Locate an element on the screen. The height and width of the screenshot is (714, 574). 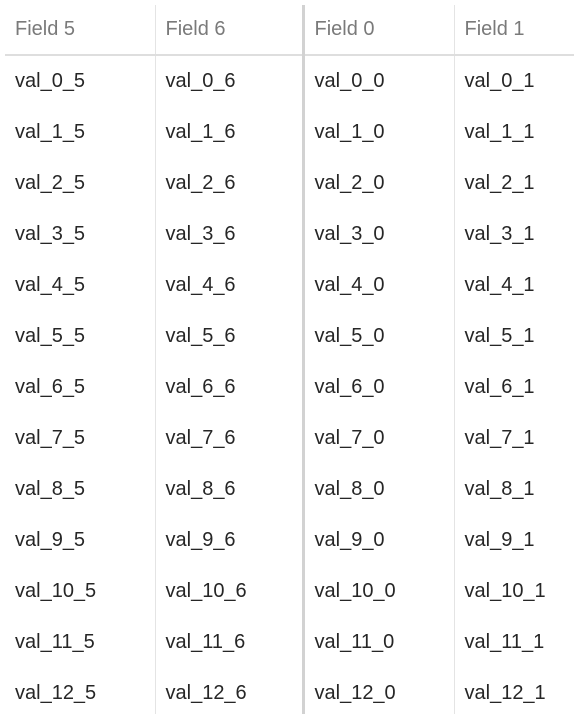
table-cell: val_2_6 is located at coordinates (230, 183).